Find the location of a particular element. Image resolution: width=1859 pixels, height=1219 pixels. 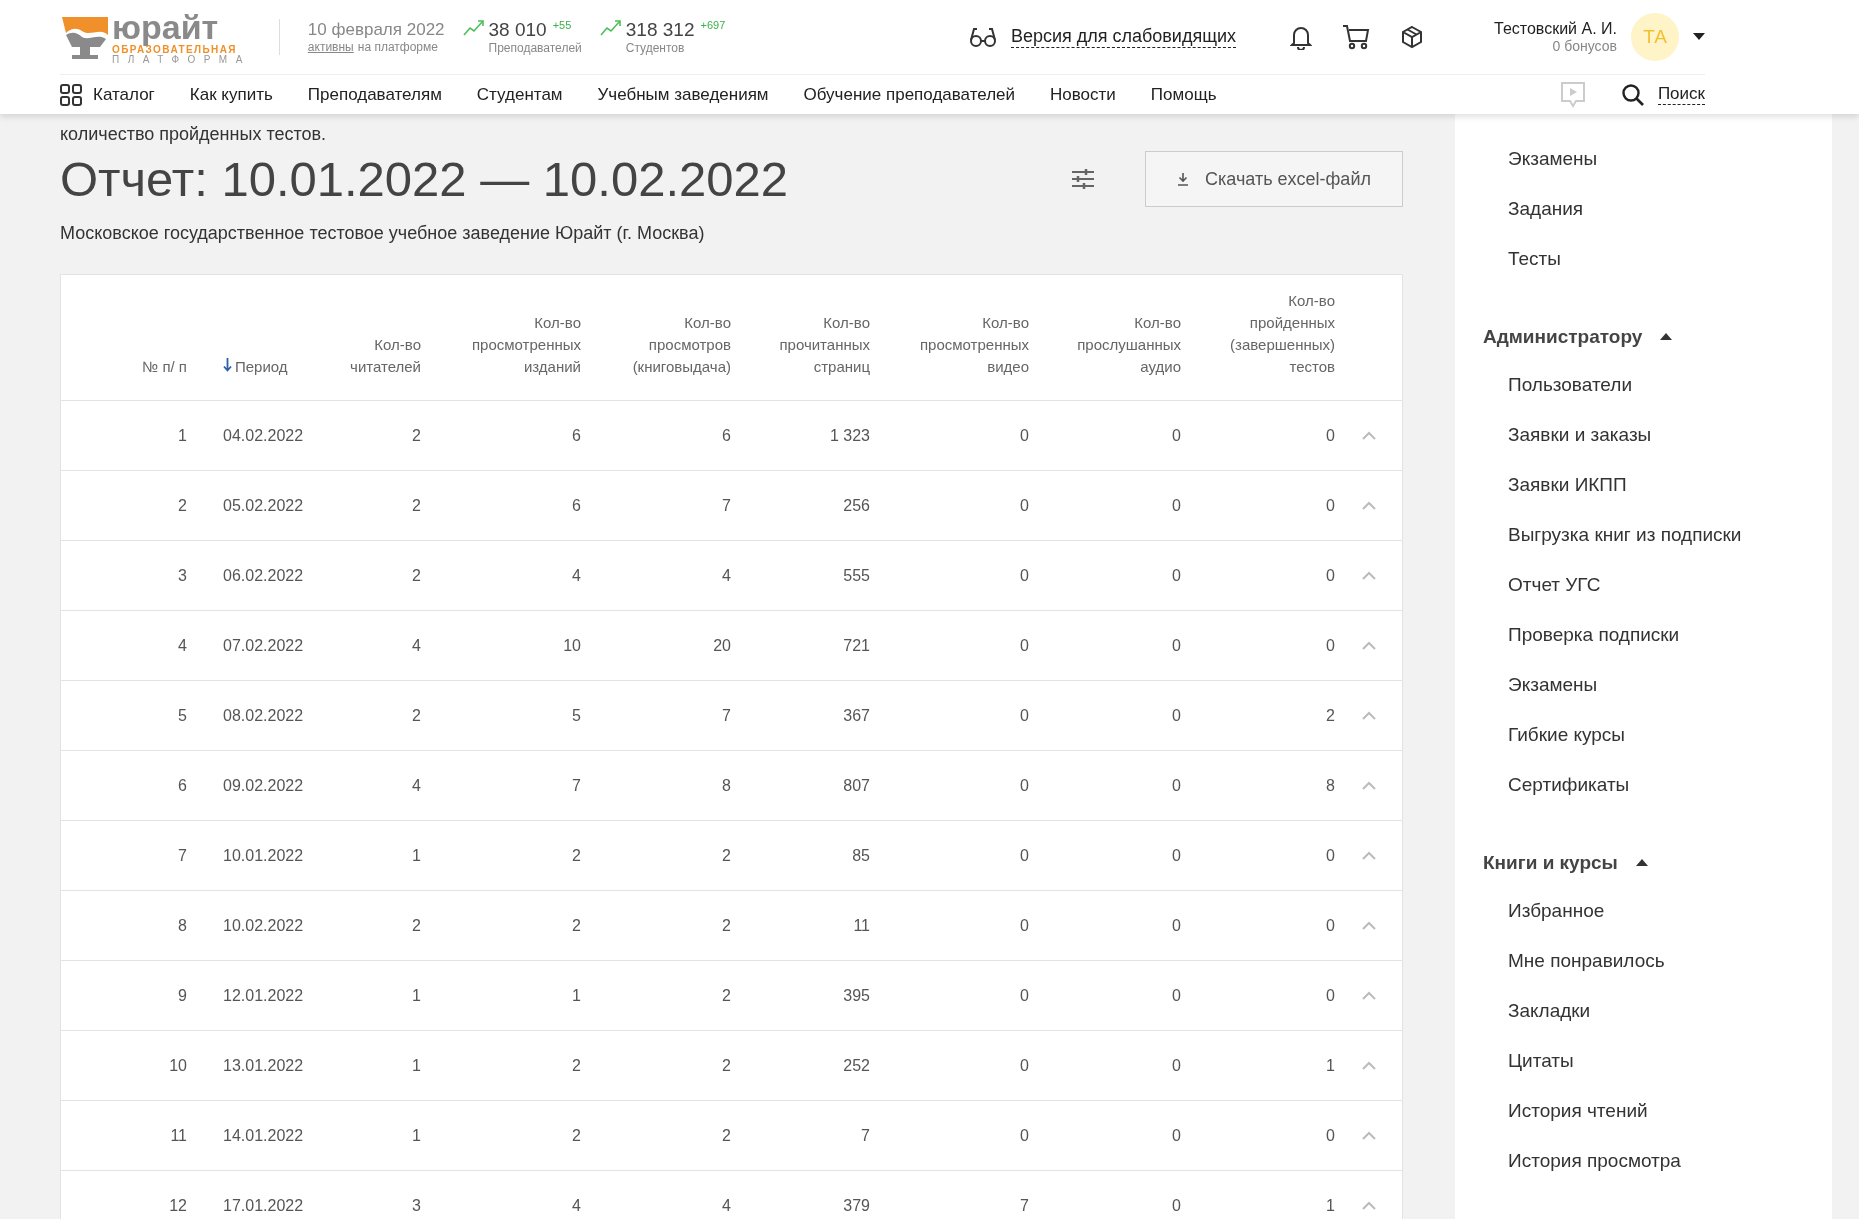

sidebar-item: История просмотра is located at coordinates (1643, 1161).